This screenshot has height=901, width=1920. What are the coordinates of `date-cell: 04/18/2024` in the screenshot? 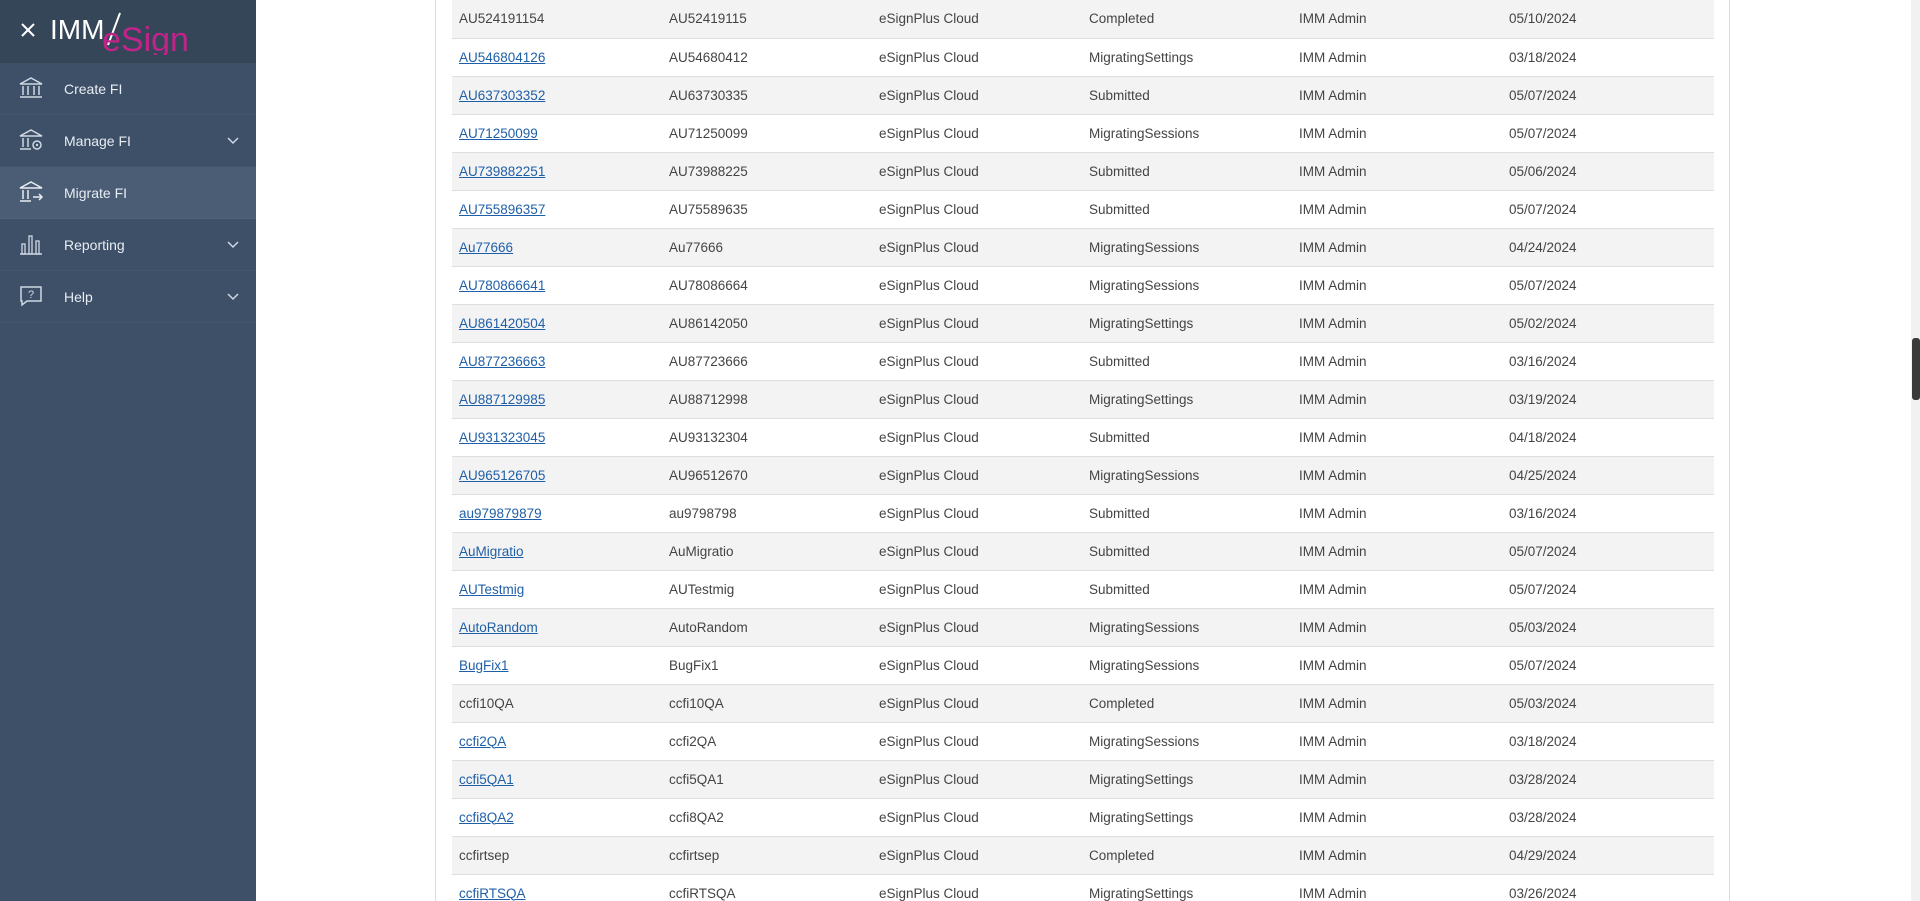 It's located at (1608, 437).